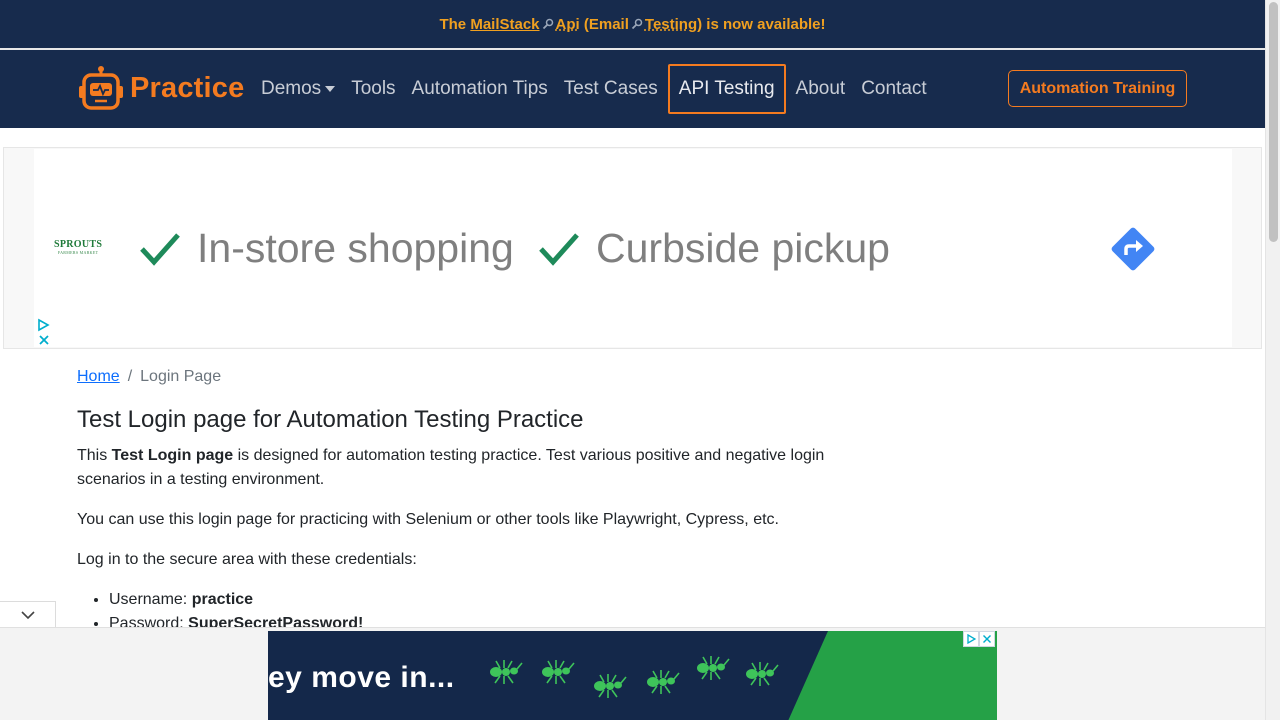  I want to click on scrollbar-thumb, so click(1273, 122).